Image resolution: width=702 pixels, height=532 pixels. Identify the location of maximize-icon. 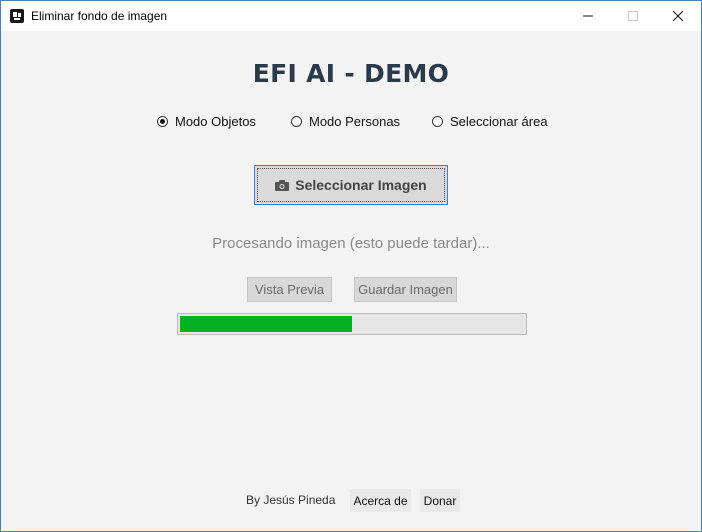
(633, 16).